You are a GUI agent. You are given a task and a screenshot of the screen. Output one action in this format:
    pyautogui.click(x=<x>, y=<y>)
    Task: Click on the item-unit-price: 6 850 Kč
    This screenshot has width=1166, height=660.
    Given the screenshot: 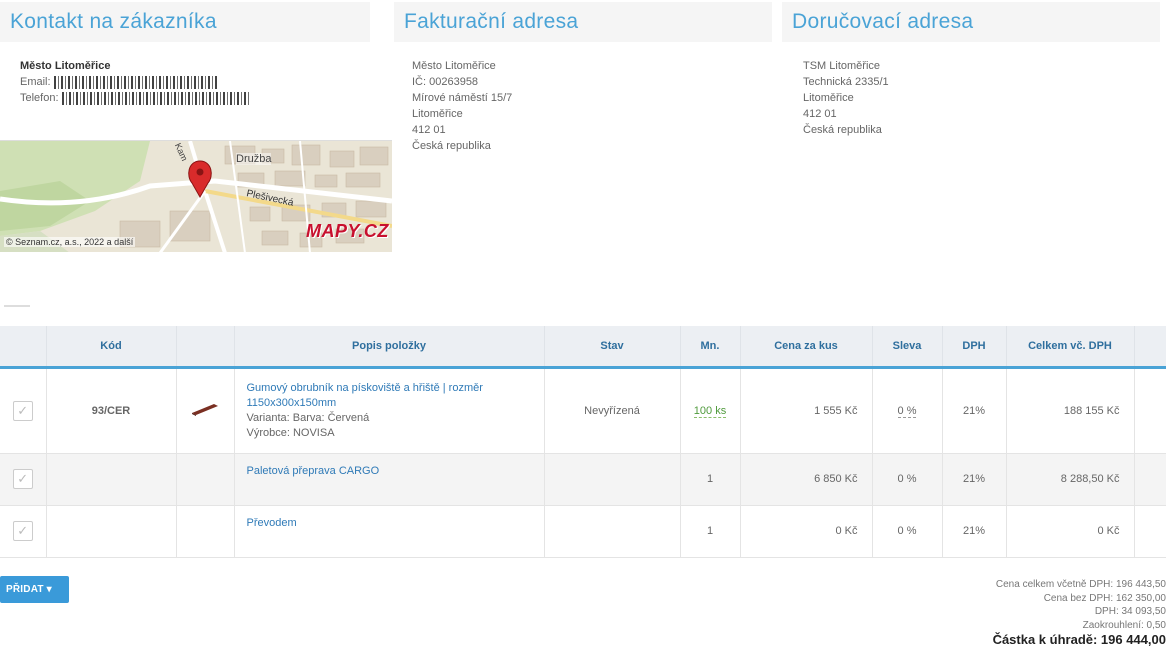 What is the action you would take?
    pyautogui.click(x=806, y=479)
    